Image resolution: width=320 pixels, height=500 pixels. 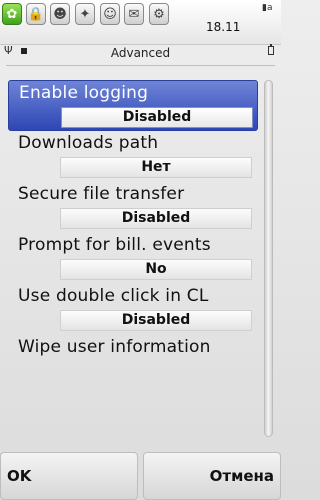 What do you see at coordinates (133, 156) in the screenshot?
I see `setting-downloads-path: Downloads path Нет` at bounding box center [133, 156].